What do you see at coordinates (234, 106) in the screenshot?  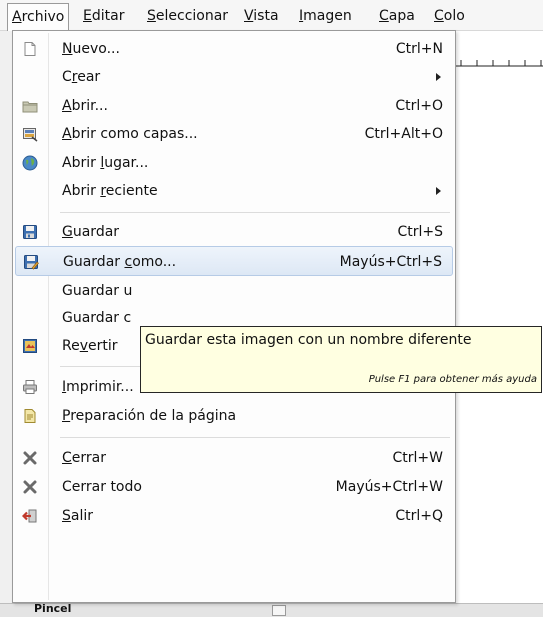 I see `menu-item-abrir: Abrir... Ctrl+O` at bounding box center [234, 106].